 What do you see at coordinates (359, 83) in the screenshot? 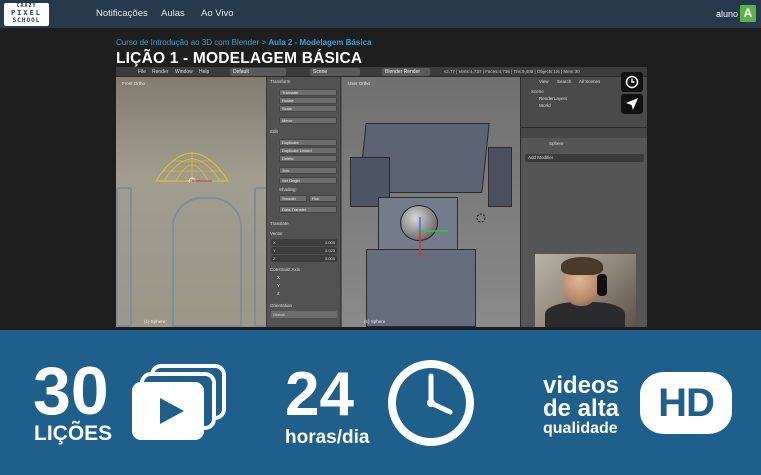
I see `user-viewport-label: User Ortho` at bounding box center [359, 83].